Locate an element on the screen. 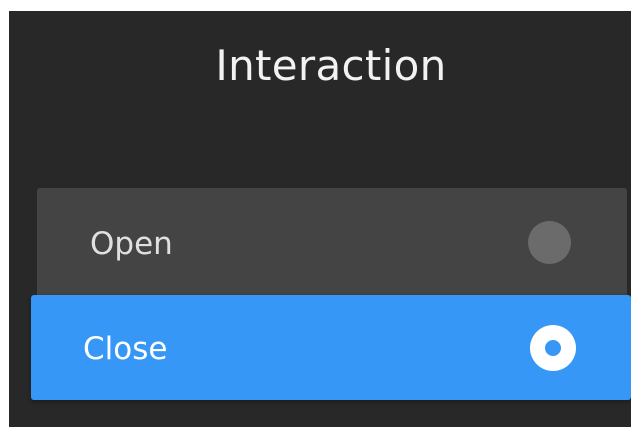  radio-dot is located at coordinates (553, 348).